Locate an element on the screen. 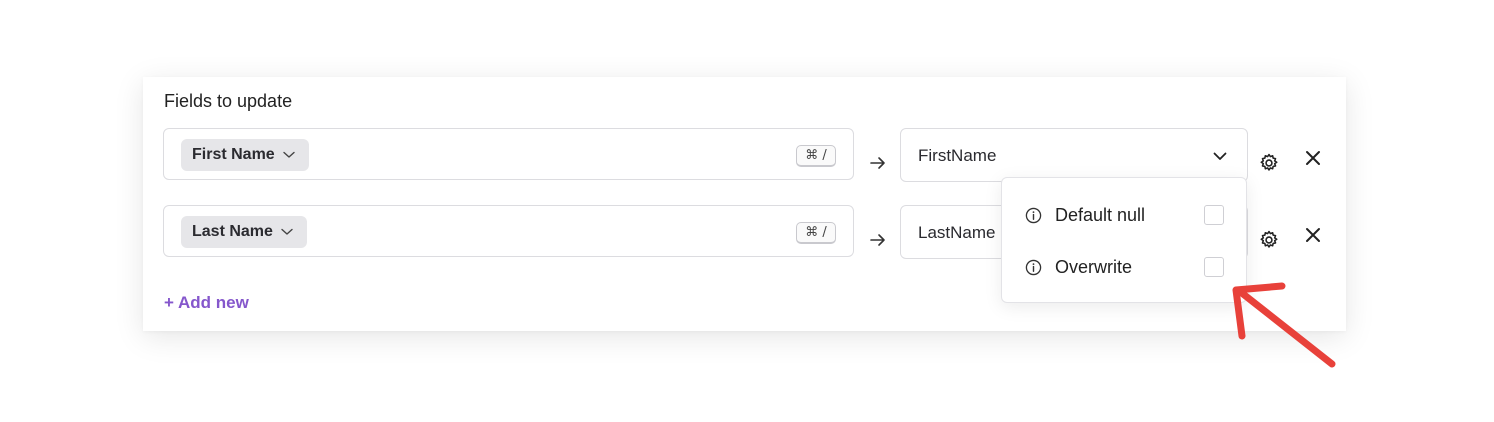  destination-field-value: LastName is located at coordinates (957, 232).